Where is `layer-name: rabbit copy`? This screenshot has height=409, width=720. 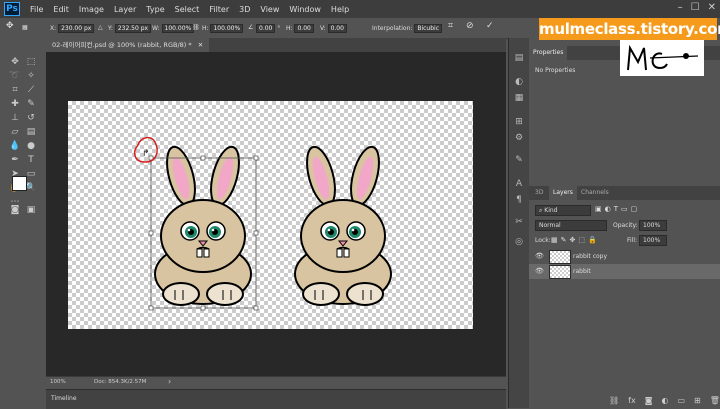
layer-name: rabbit copy is located at coordinates (590, 256).